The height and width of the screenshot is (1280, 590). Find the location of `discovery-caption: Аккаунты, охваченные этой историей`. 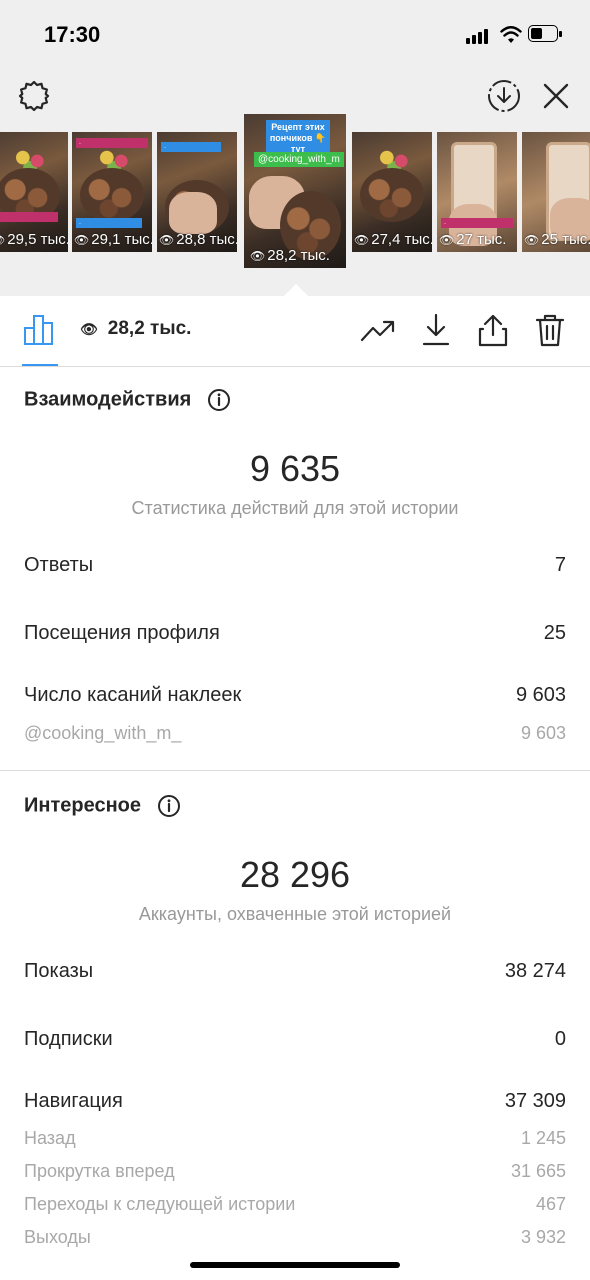

discovery-caption: Аккаунты, охваченные этой историей is located at coordinates (295, 914).